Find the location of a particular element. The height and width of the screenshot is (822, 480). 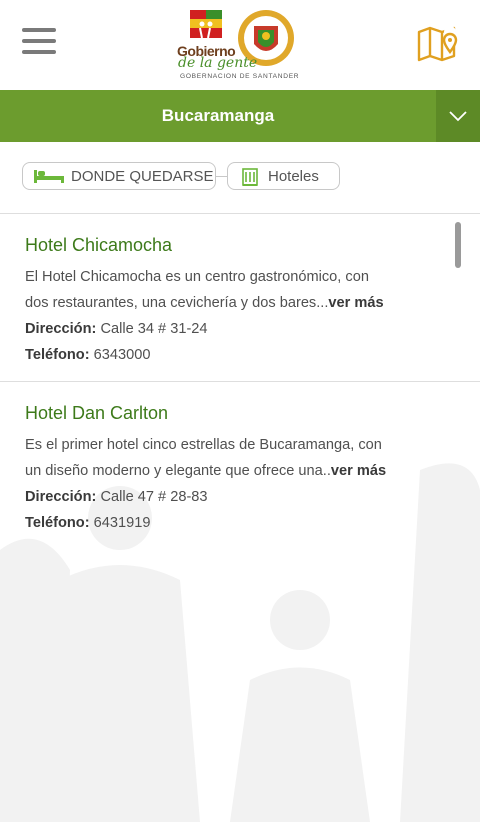

breadcrumb-label: Hoteles is located at coordinates (293, 176).